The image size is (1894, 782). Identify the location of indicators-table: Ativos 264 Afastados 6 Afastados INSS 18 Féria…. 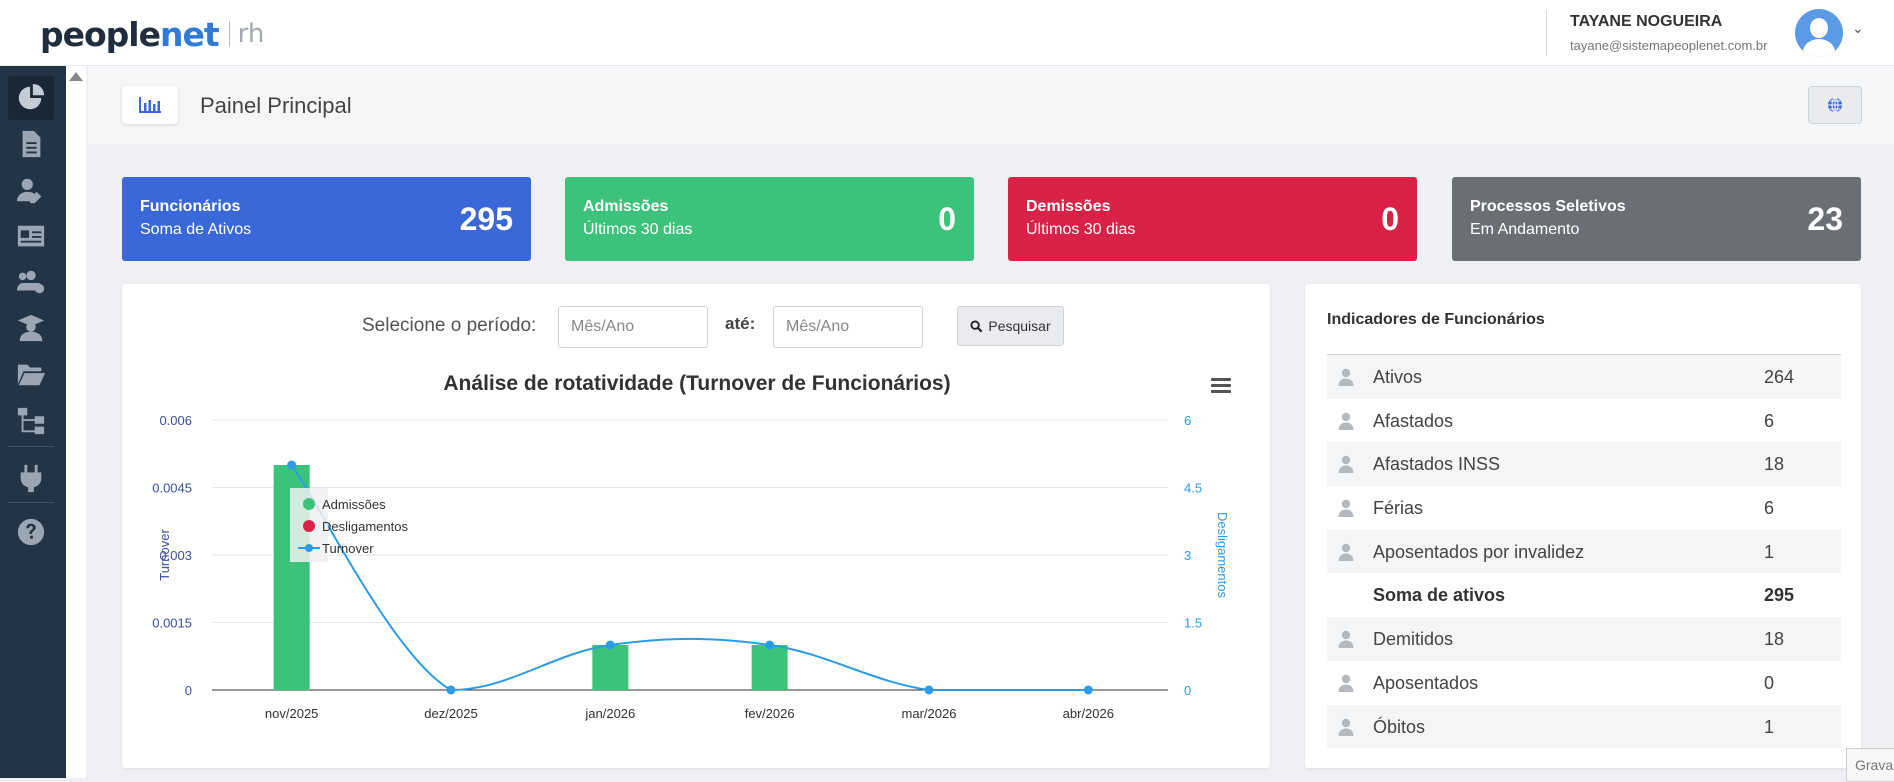
(1584, 551).